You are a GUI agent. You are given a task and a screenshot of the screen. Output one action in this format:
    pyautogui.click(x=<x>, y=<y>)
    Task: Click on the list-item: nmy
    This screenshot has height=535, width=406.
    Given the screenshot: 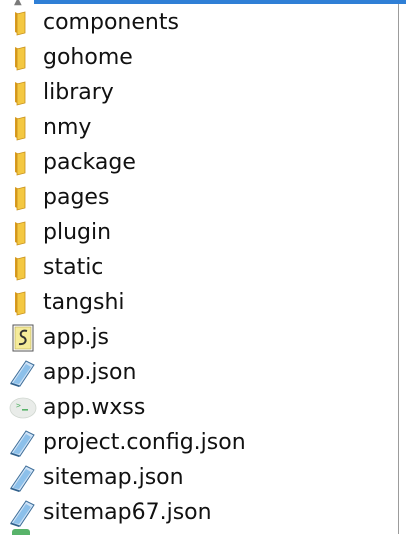 What is the action you would take?
    pyautogui.click(x=199, y=127)
    